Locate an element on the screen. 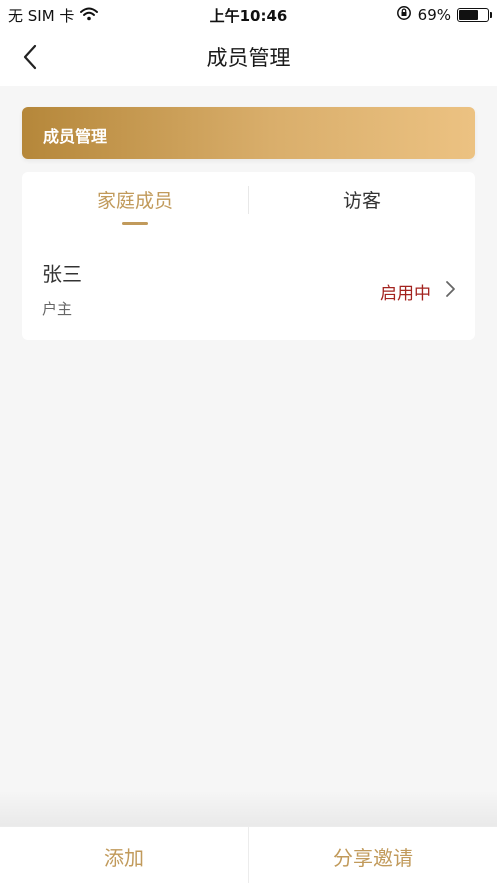 This screenshot has height=883, width=497. share-invite-button: 分享邀请 is located at coordinates (373, 855).